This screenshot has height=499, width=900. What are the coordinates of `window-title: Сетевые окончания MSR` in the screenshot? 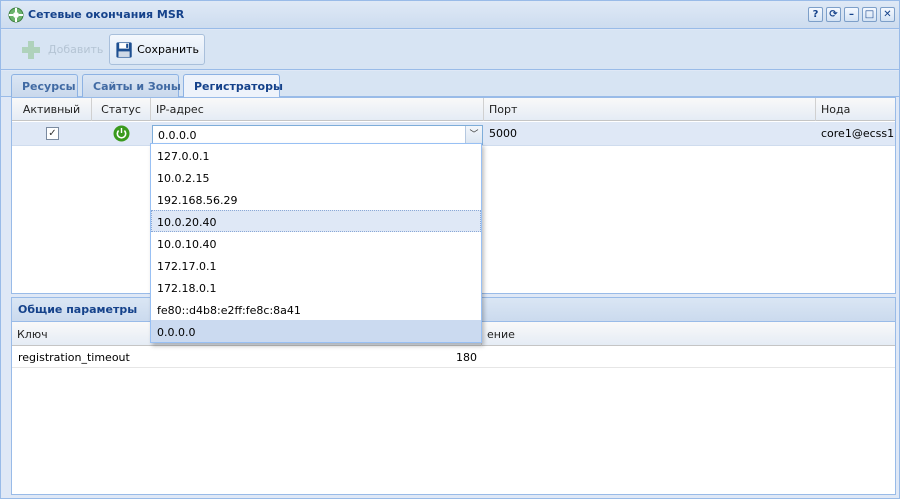 It's located at (106, 14).